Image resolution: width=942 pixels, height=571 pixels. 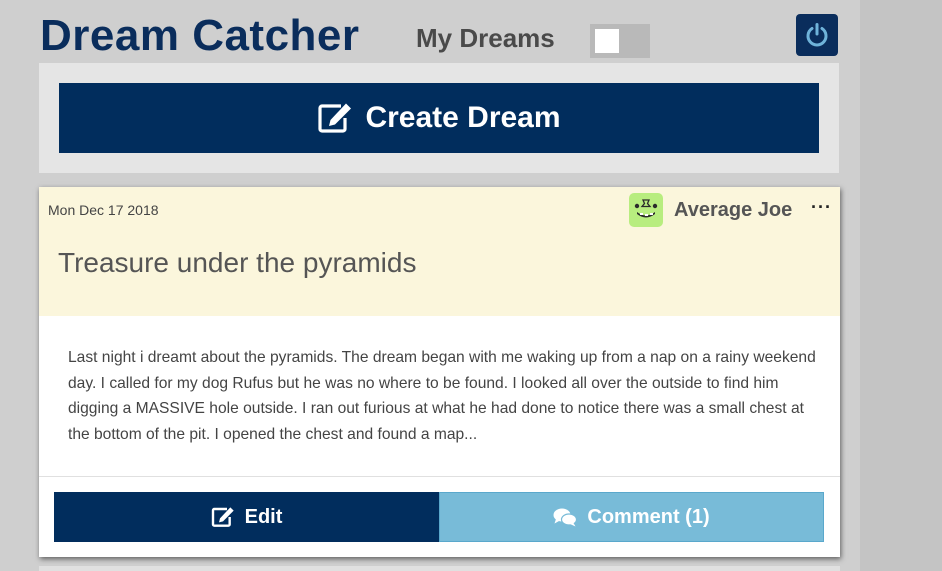 What do you see at coordinates (103, 210) in the screenshot?
I see `dream-date: Mon Dec 17 2018` at bounding box center [103, 210].